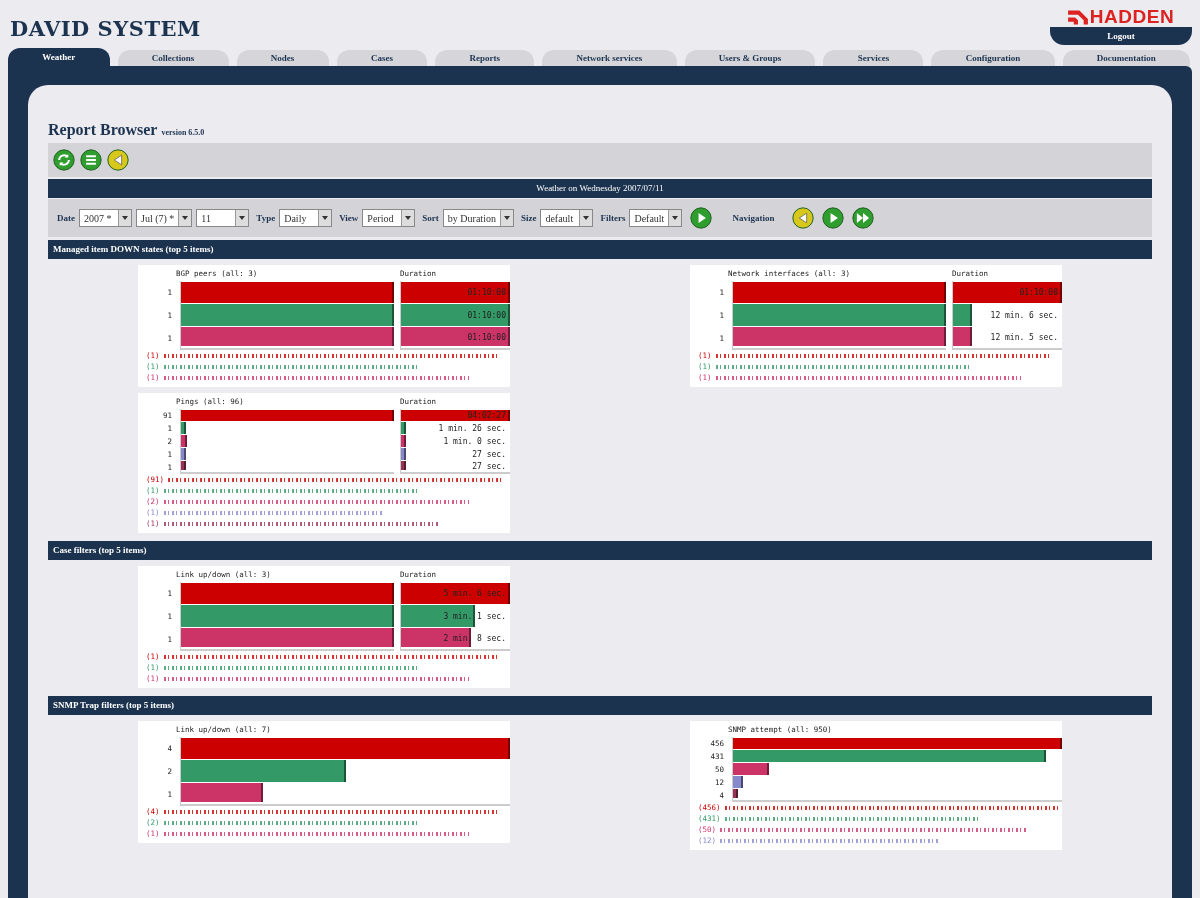 The image size is (1200, 898). I want to click on list-icon, so click(91, 160).